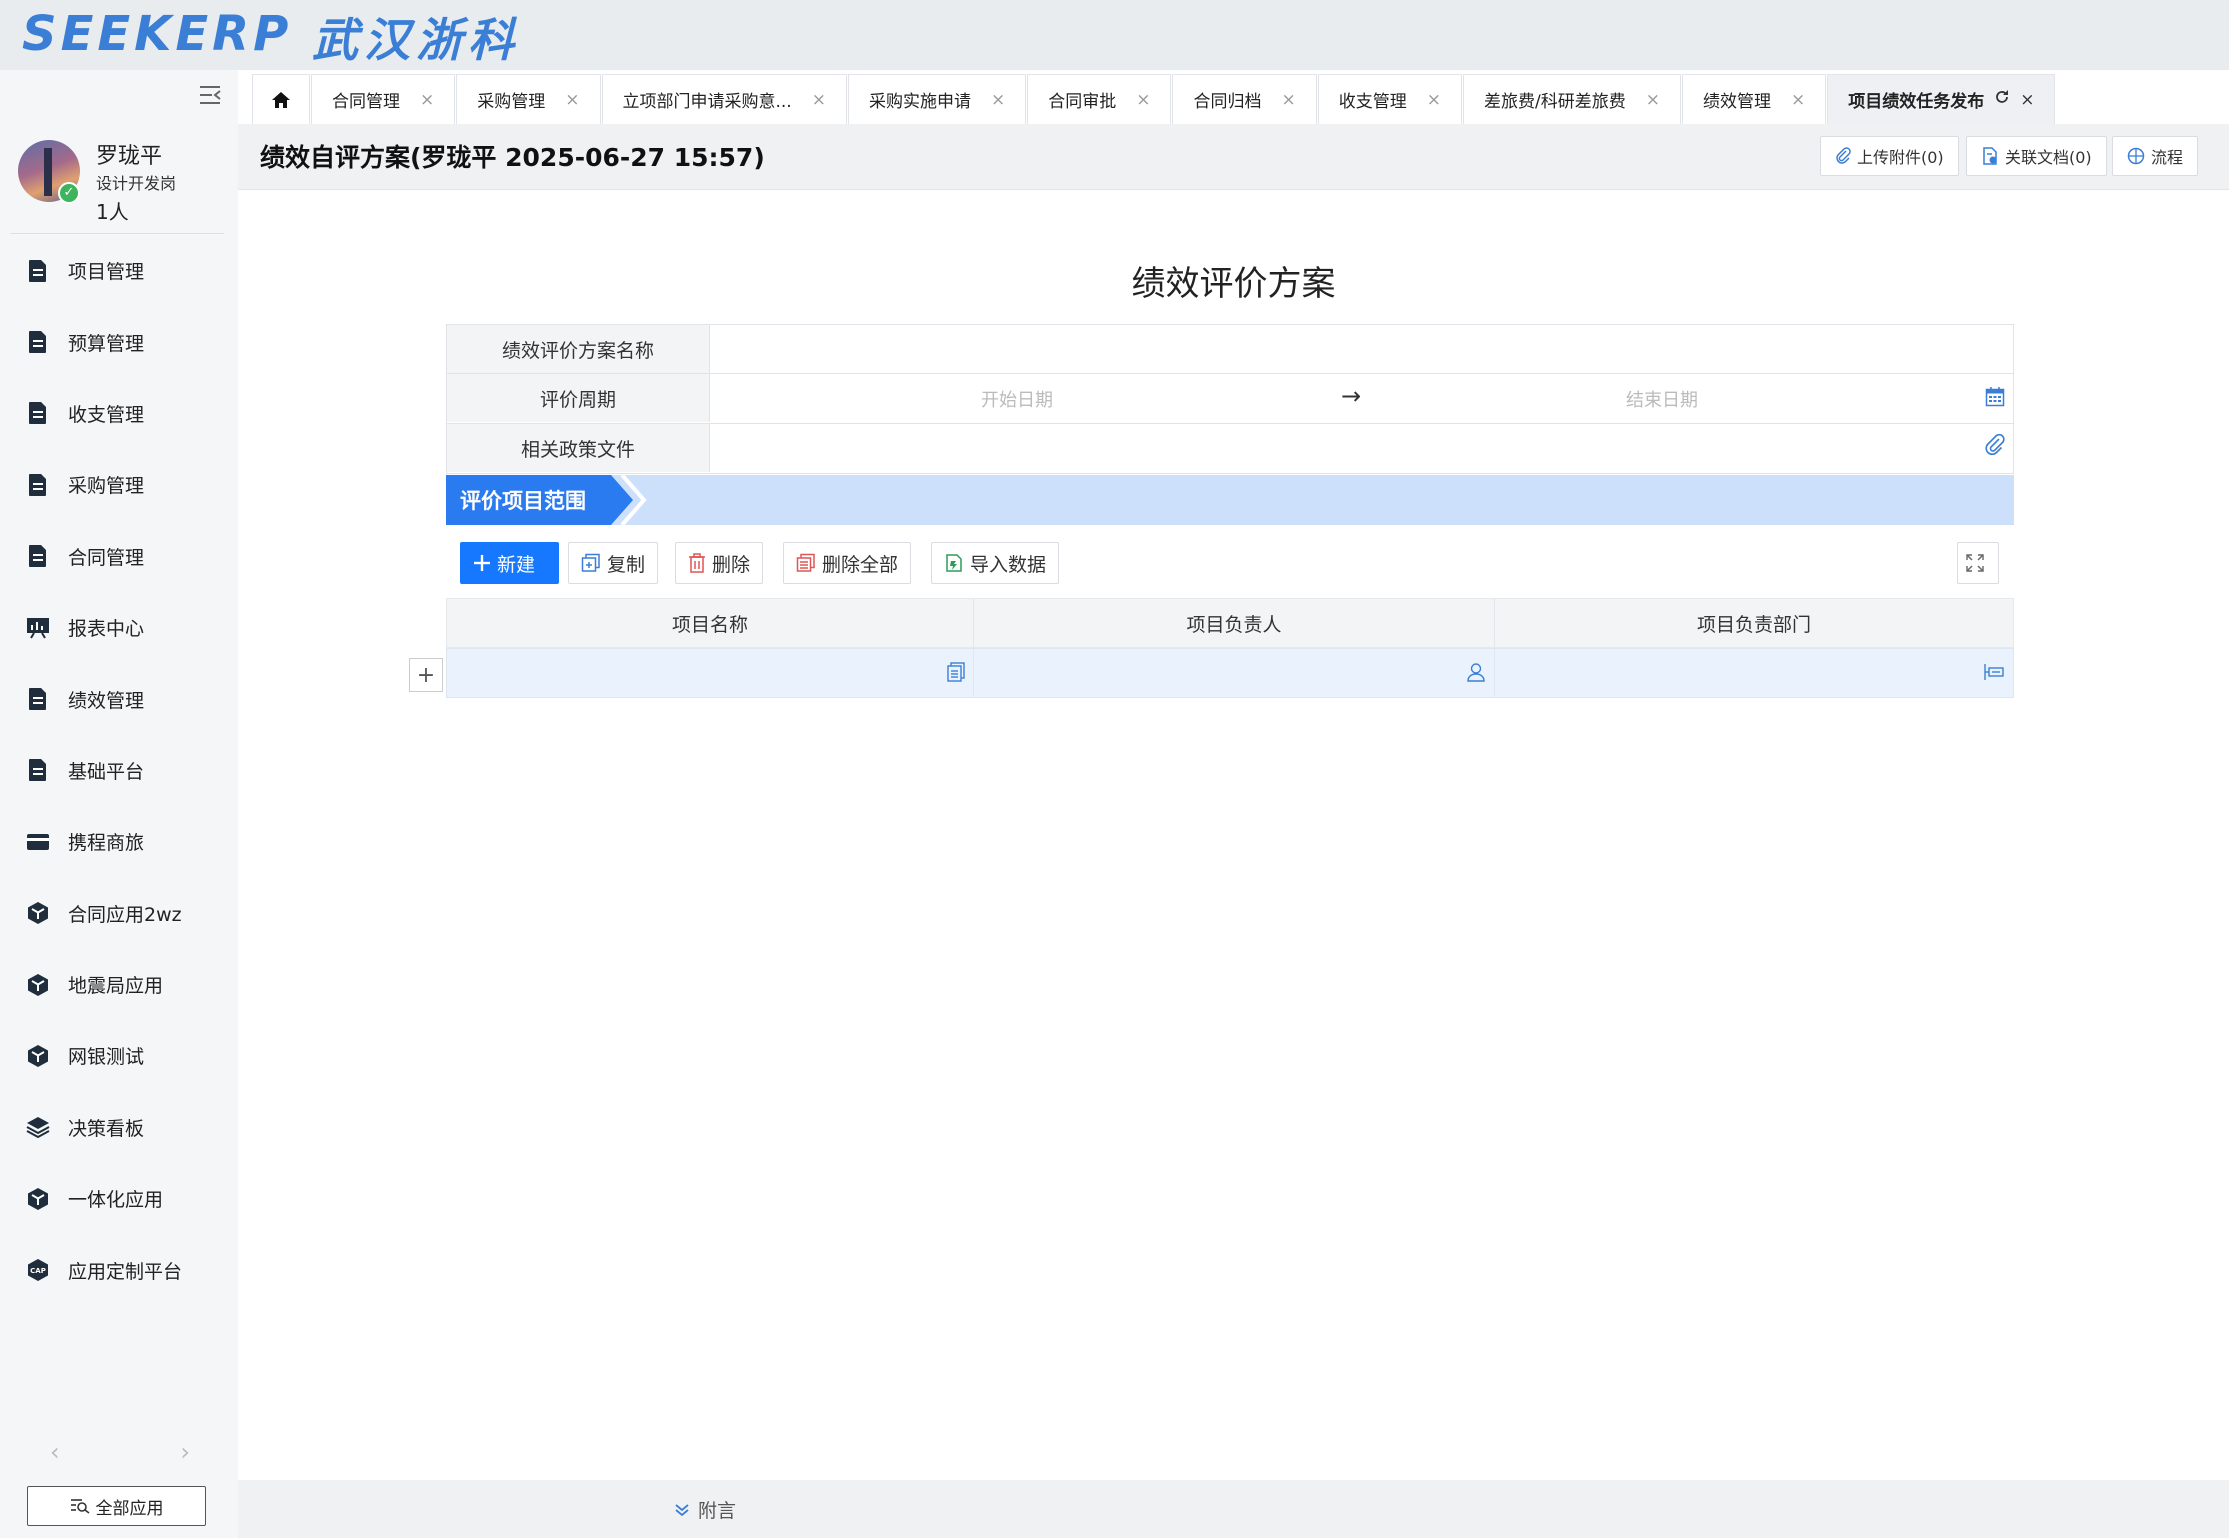  I want to click on expand-icon, so click(1975, 563).